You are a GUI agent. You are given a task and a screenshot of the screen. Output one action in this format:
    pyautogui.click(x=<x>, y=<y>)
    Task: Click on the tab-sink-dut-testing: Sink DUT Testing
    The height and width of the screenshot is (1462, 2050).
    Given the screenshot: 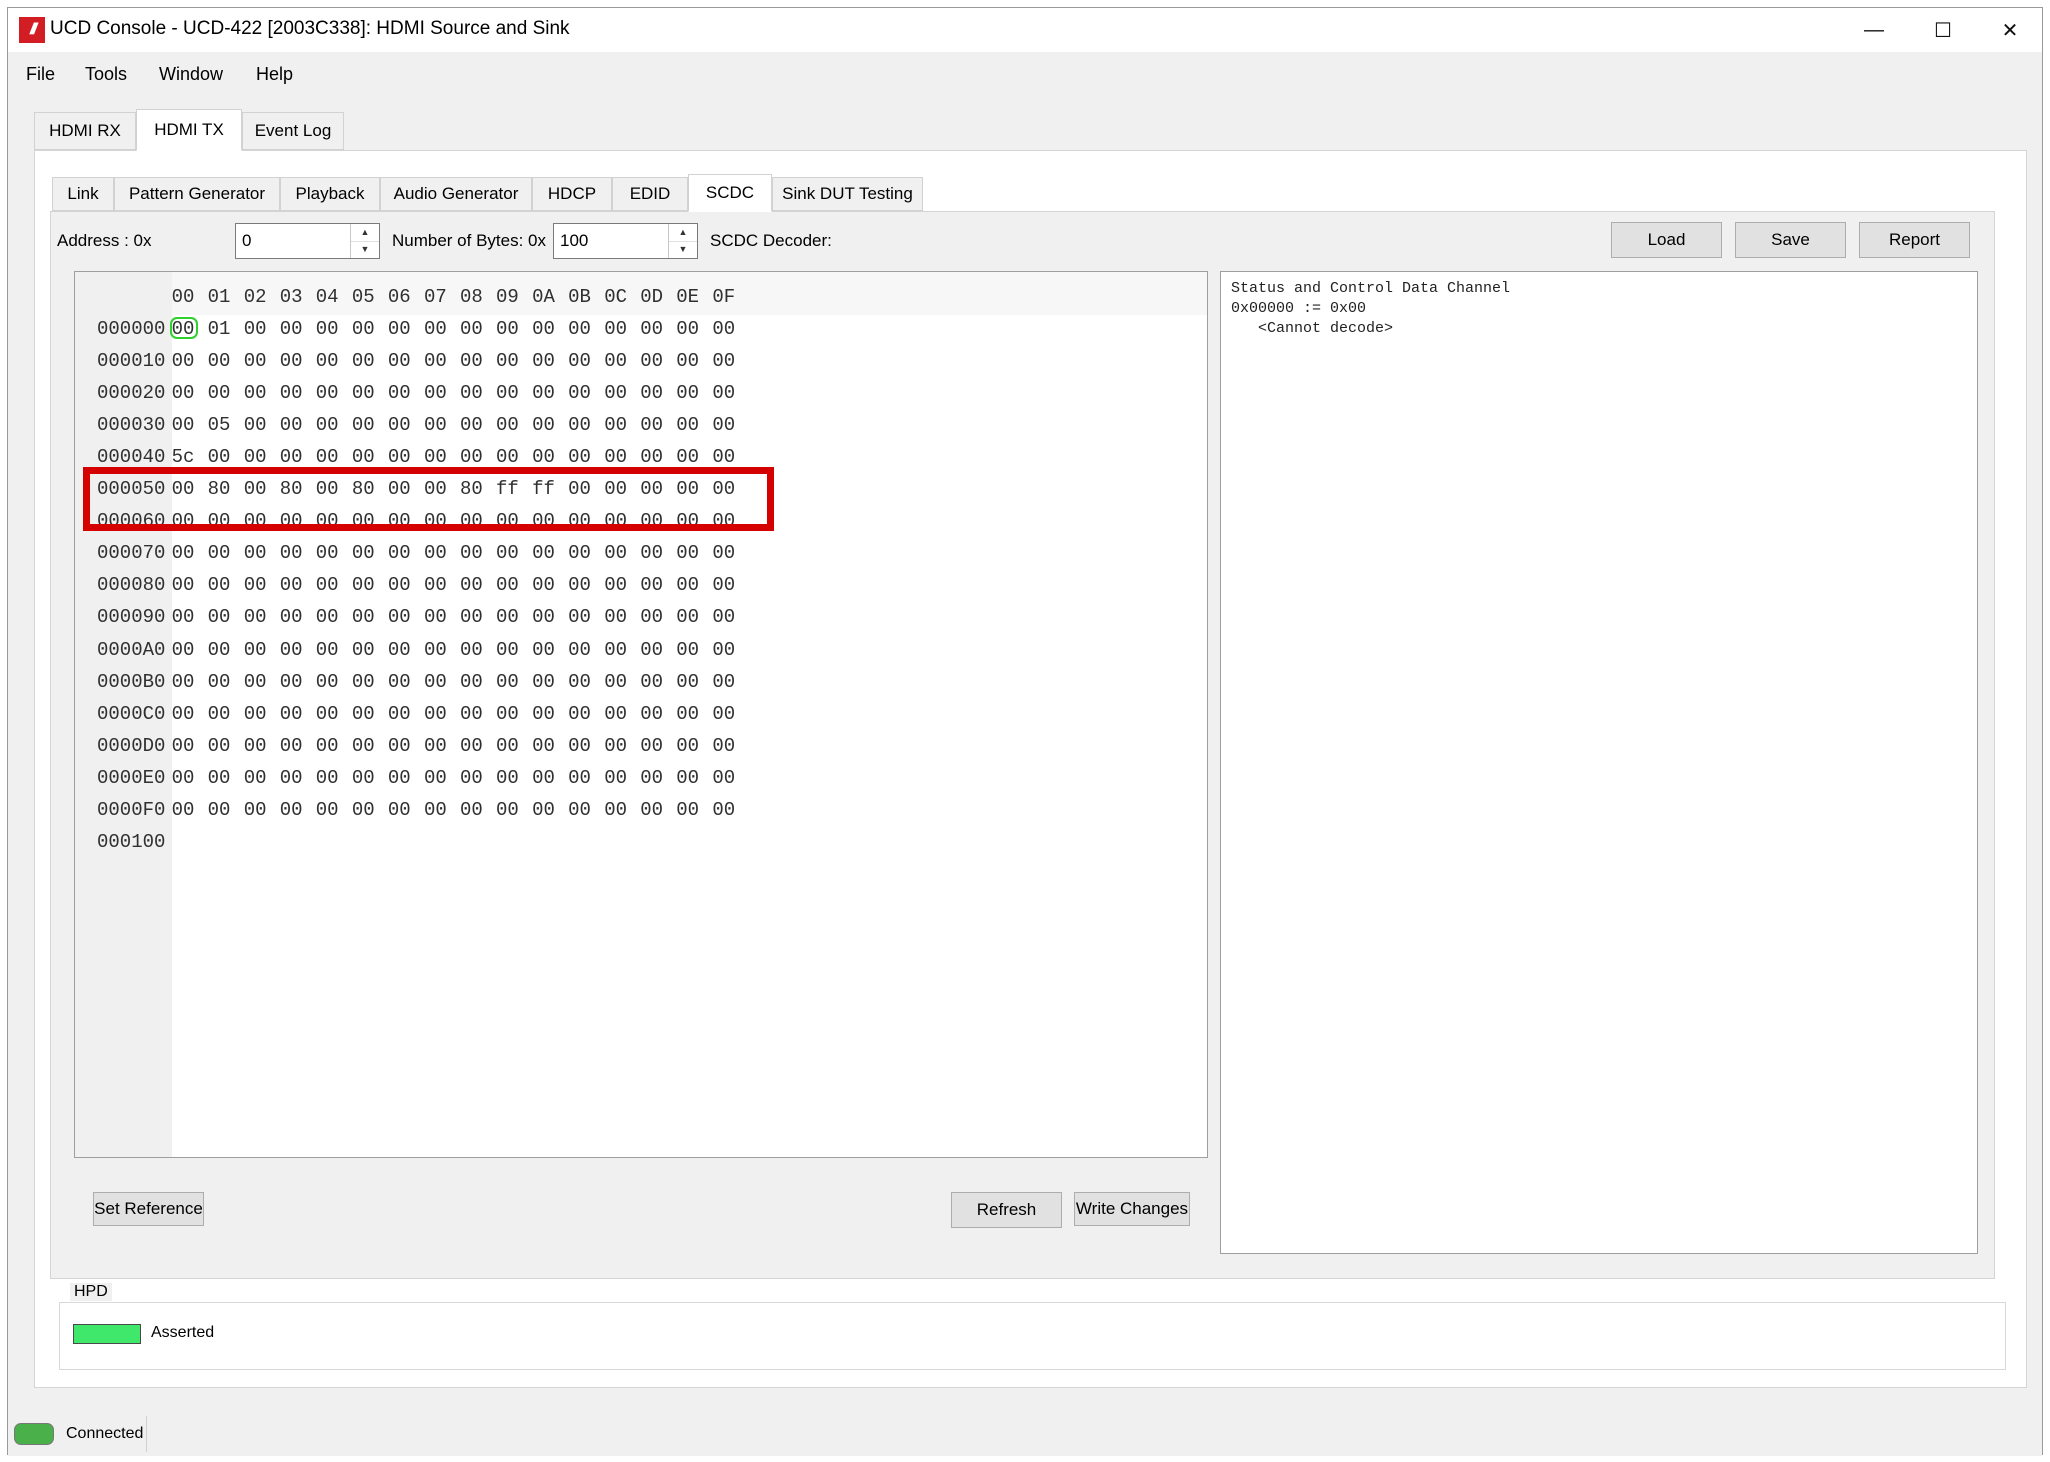 What is the action you would take?
    pyautogui.click(x=847, y=194)
    